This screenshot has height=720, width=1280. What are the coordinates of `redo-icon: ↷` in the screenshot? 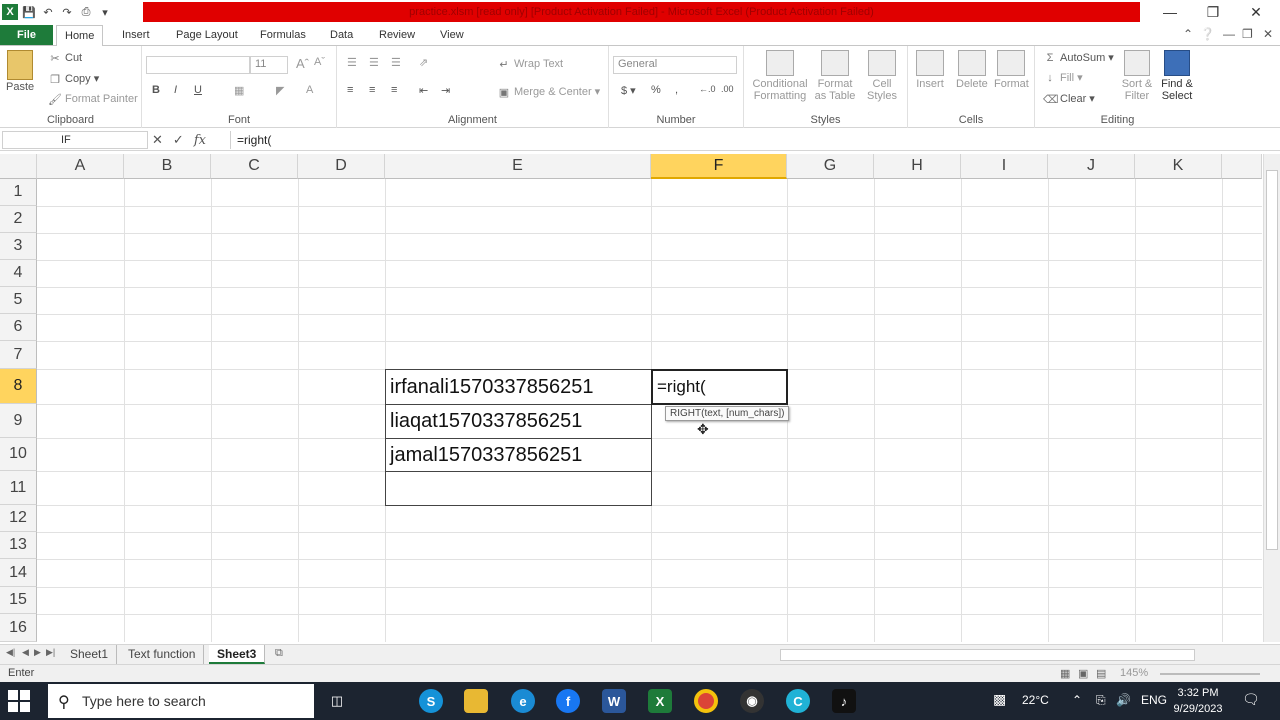 It's located at (67, 12).